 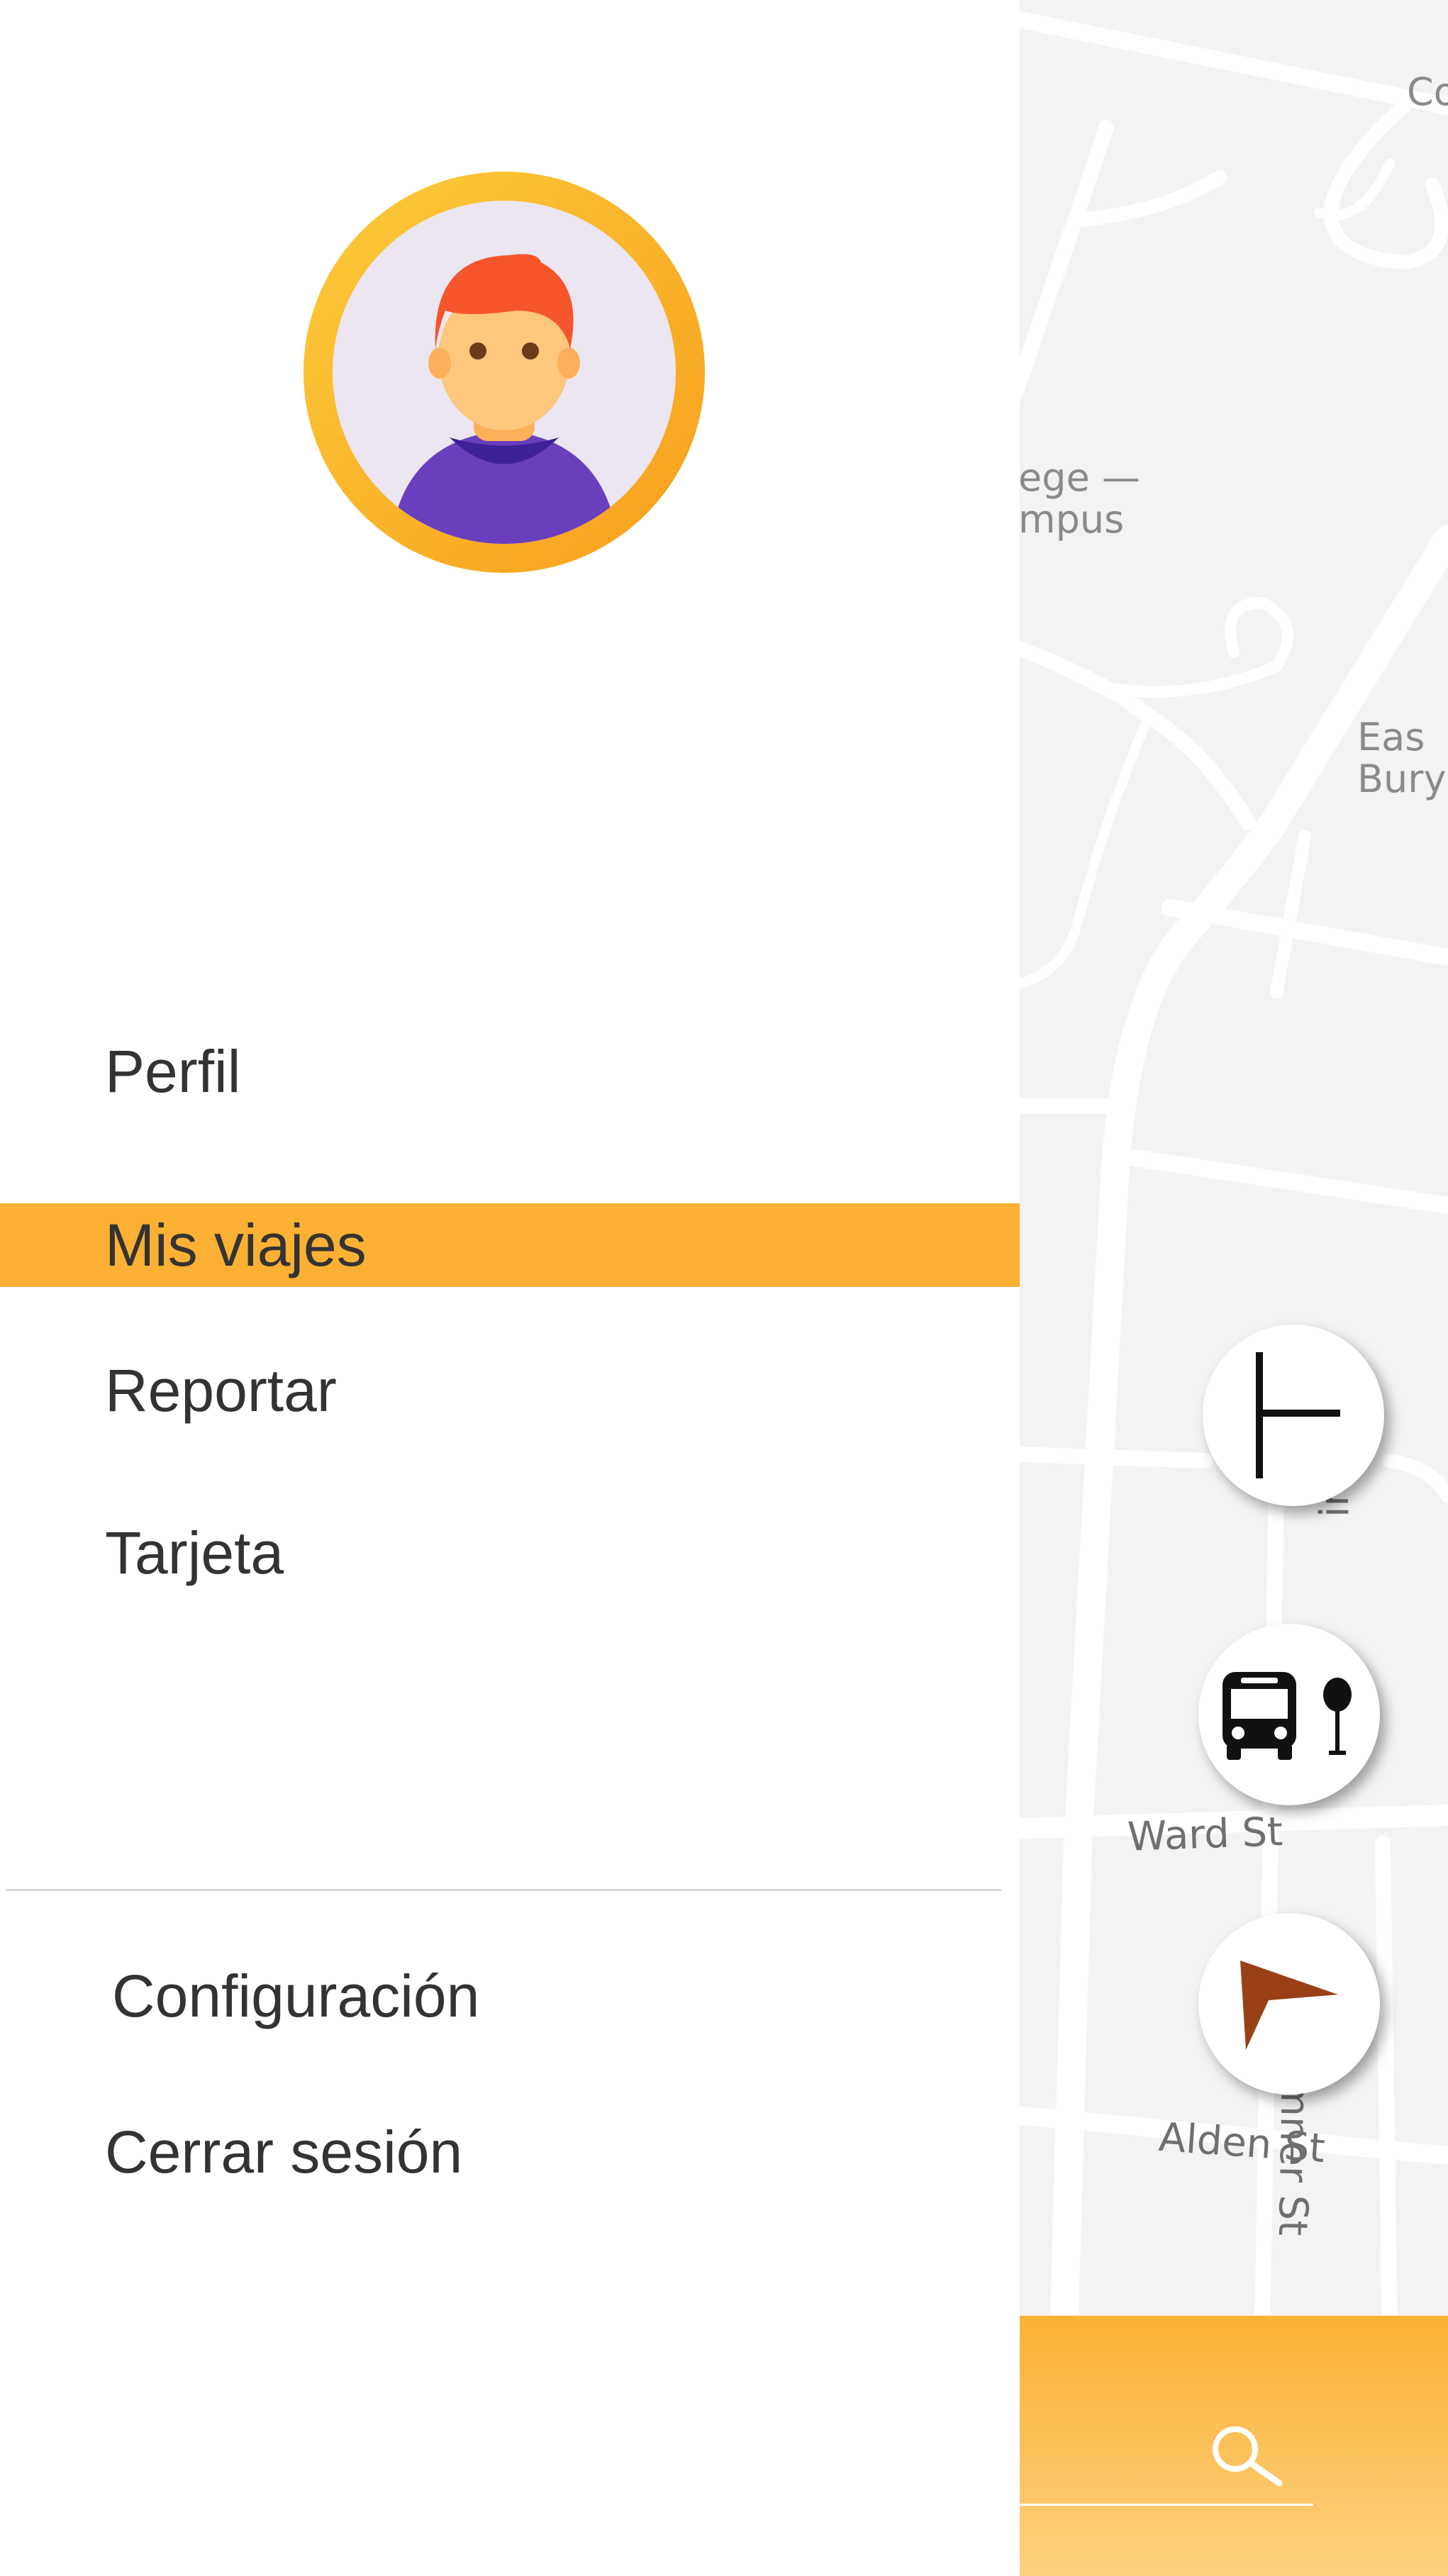 I want to click on map-label-burying: Eas Buryi, so click(x=1402, y=758).